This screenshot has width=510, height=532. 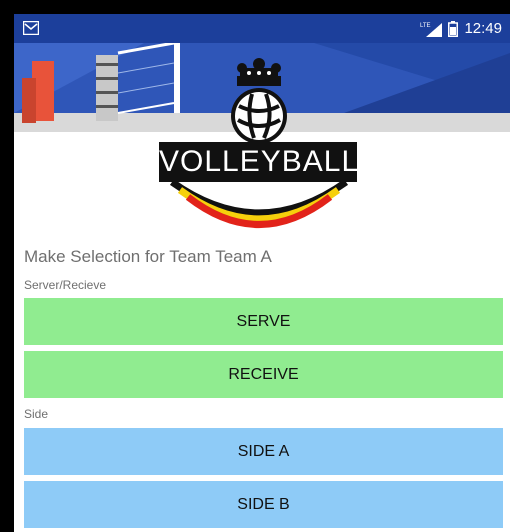 I want to click on side-a-button: SIDE A, so click(x=263, y=451).